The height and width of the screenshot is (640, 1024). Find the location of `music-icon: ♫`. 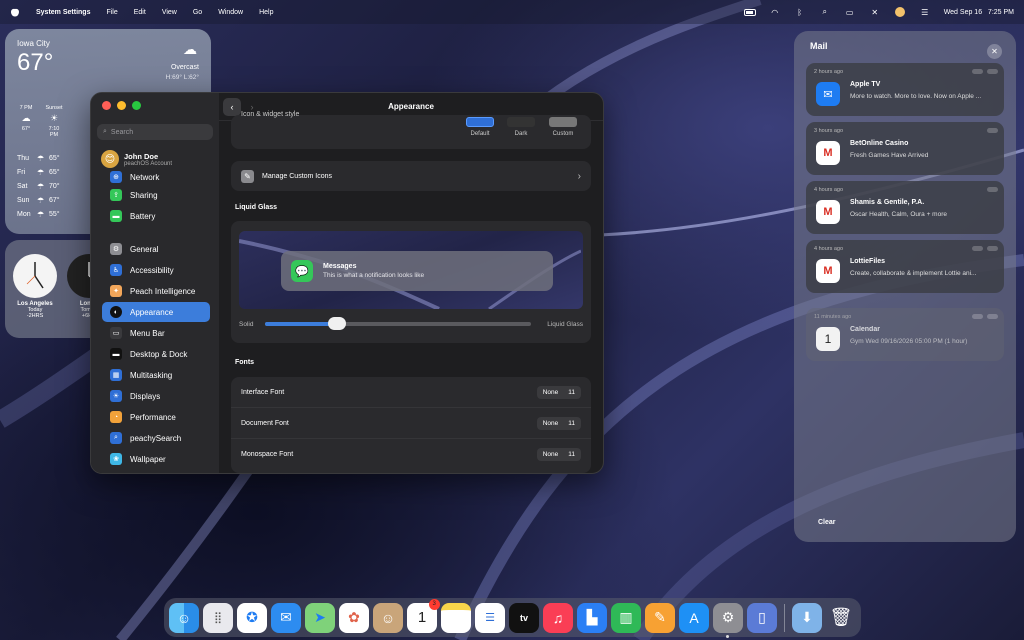

music-icon: ♫ is located at coordinates (558, 617).